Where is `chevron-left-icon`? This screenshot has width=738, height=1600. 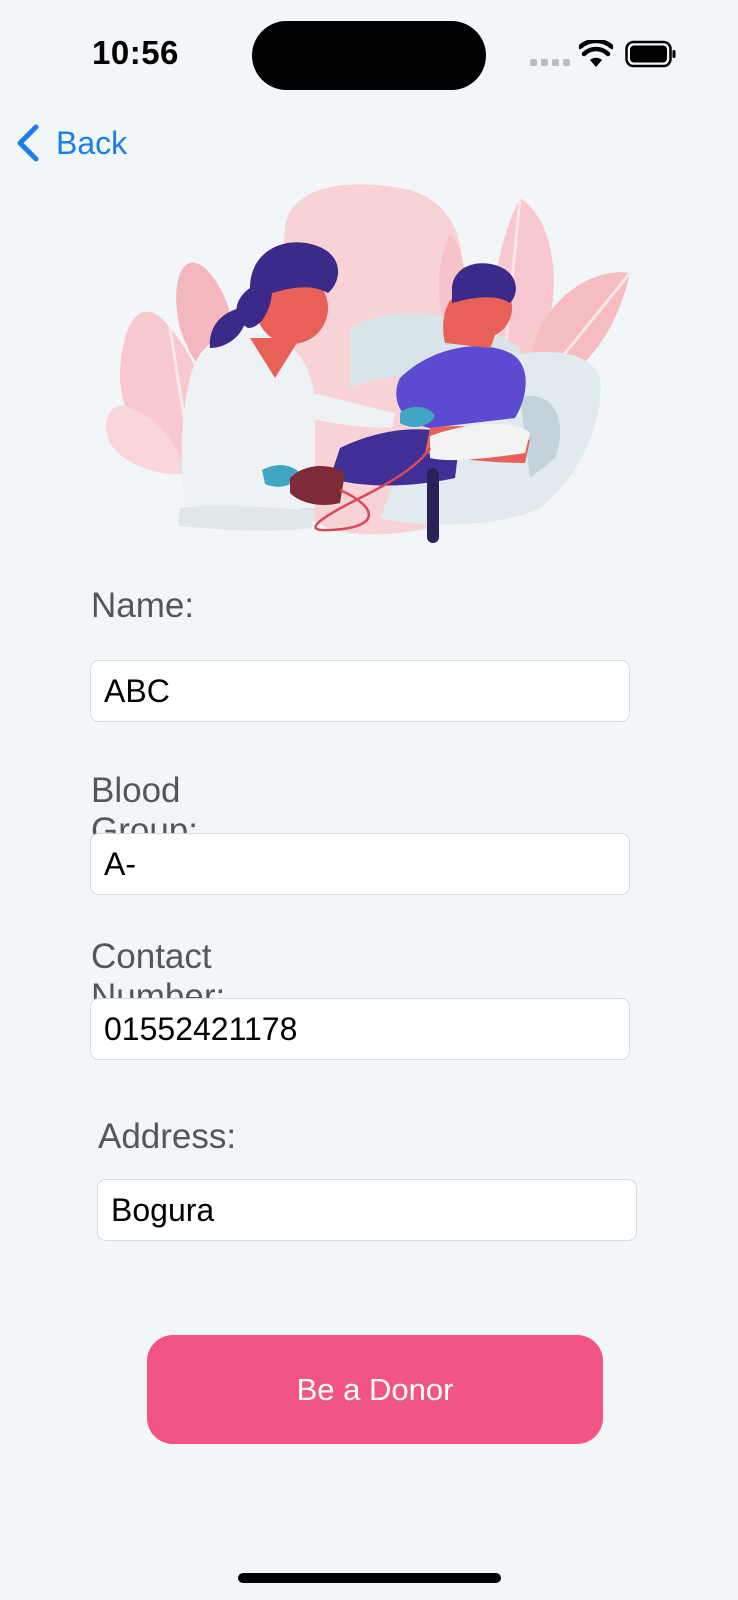 chevron-left-icon is located at coordinates (28, 143).